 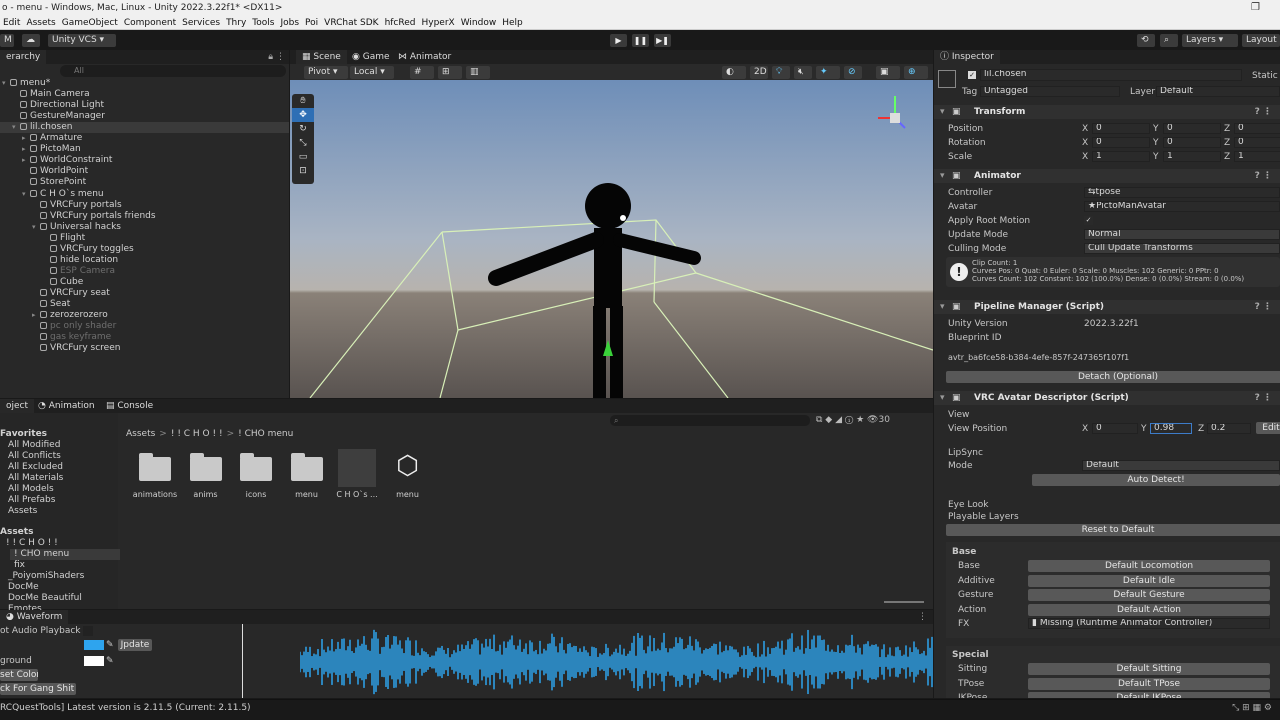 I want to click on hierarchy-row: ESP Camera, so click(x=144, y=271).